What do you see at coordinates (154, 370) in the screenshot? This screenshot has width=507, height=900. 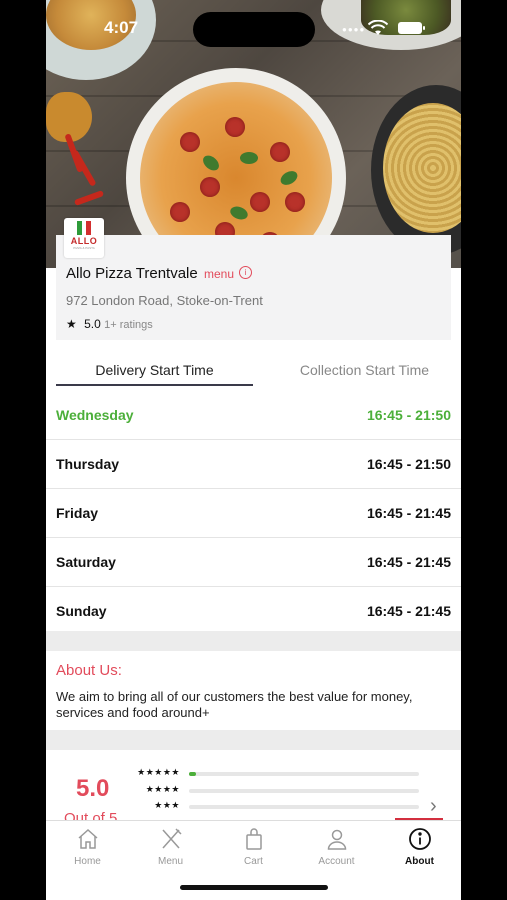 I see `tab-delivery-start-time: Delivery Start Time` at bounding box center [154, 370].